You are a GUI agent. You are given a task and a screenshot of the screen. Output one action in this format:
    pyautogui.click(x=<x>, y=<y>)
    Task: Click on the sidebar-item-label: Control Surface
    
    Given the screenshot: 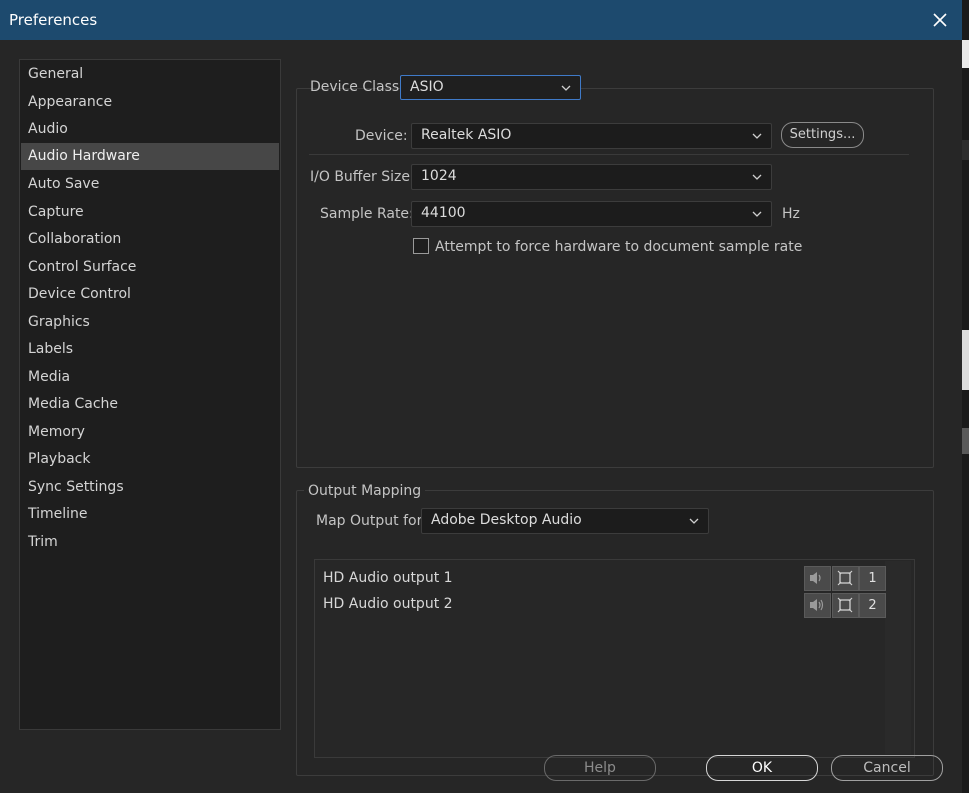 What is the action you would take?
    pyautogui.click(x=82, y=267)
    